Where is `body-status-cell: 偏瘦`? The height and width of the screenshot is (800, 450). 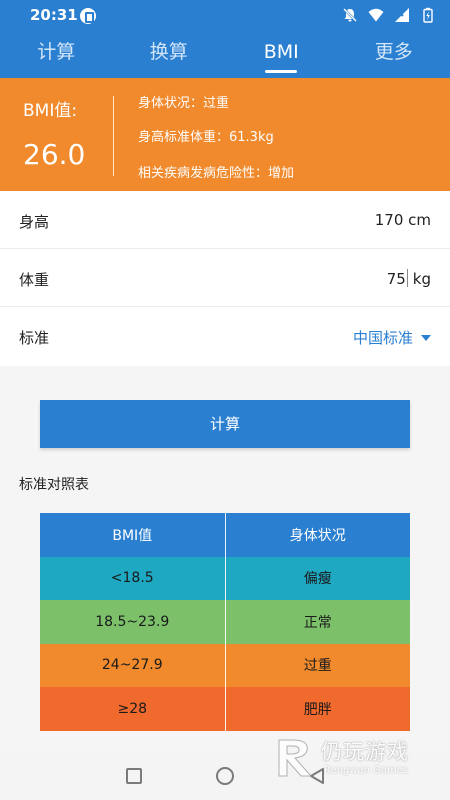
body-status-cell: 偏瘦 is located at coordinates (317, 578).